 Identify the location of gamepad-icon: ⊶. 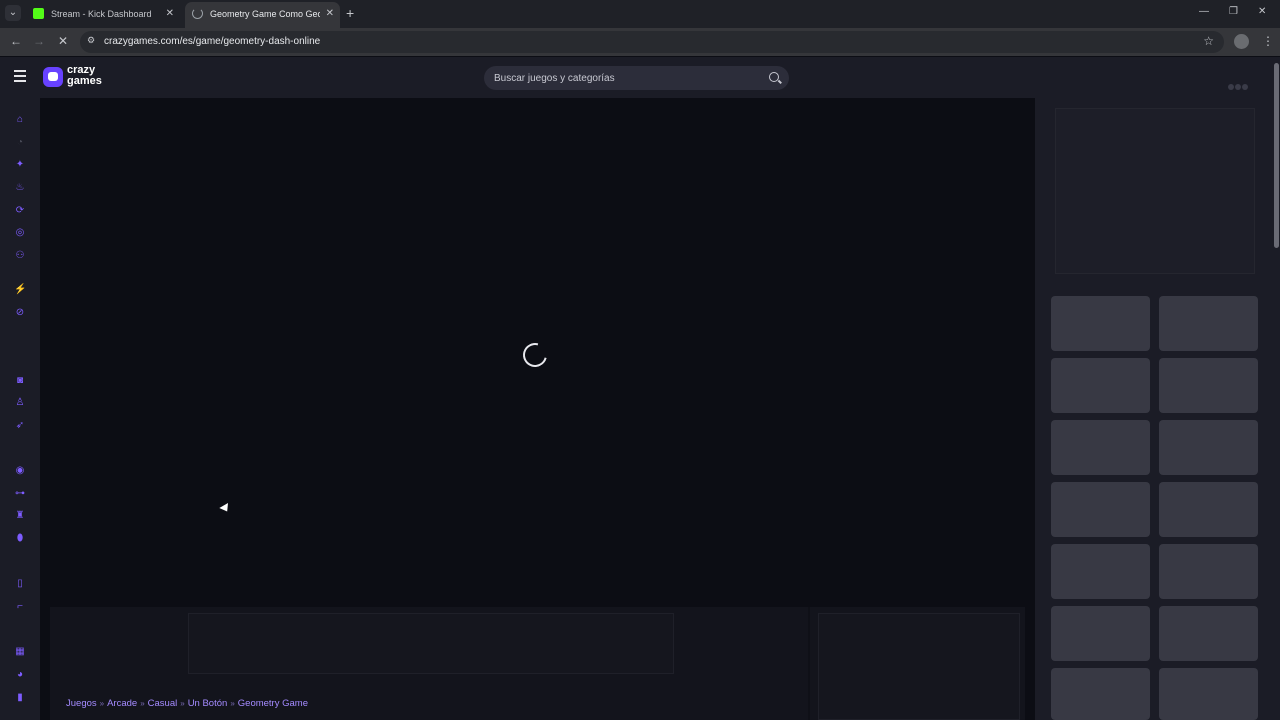
(20, 494).